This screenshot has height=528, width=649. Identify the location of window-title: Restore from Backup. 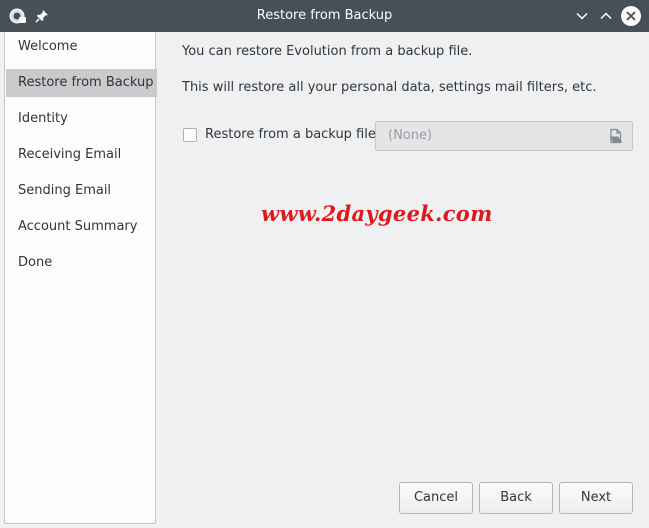
(324, 15).